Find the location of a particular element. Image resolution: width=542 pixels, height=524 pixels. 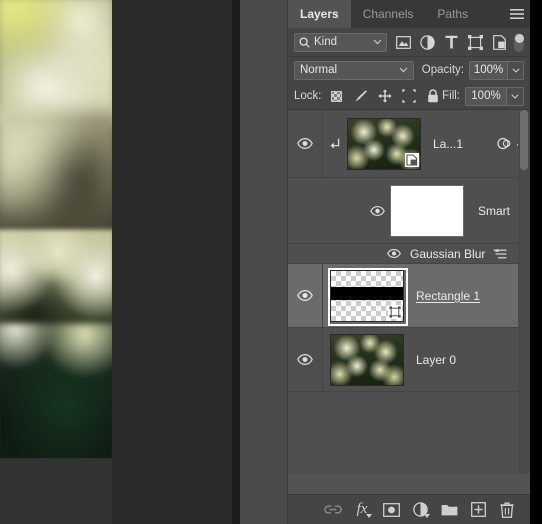

clipping-mask-arrow-icon is located at coordinates (334, 143).